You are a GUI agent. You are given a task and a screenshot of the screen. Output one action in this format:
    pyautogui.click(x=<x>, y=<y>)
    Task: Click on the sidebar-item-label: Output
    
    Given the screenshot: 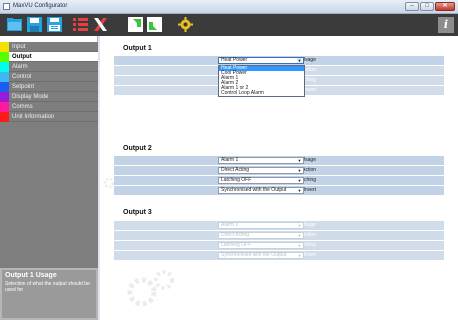 What is the action you would take?
    pyautogui.click(x=22, y=57)
    